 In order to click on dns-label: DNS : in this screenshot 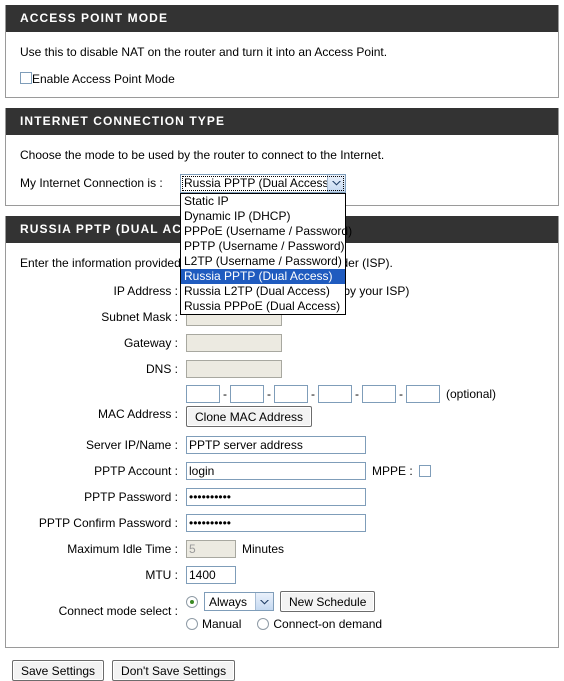, I will do `click(161, 369)`.